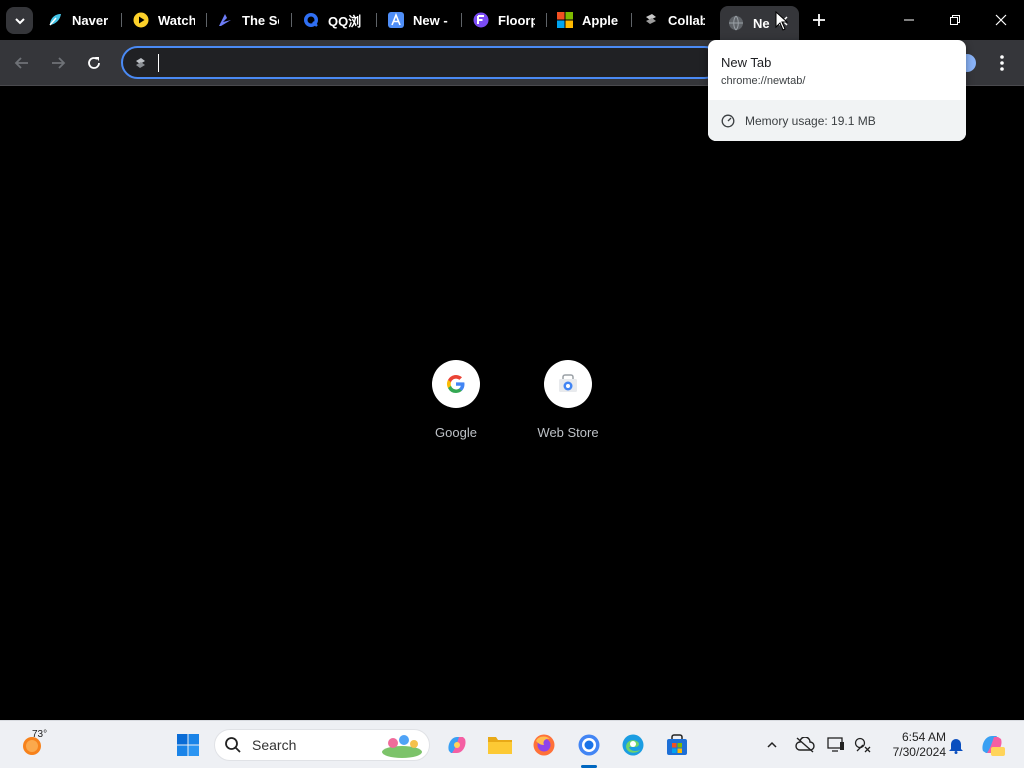 The image size is (1024, 768). I want to click on search-label: Search, so click(274, 745).